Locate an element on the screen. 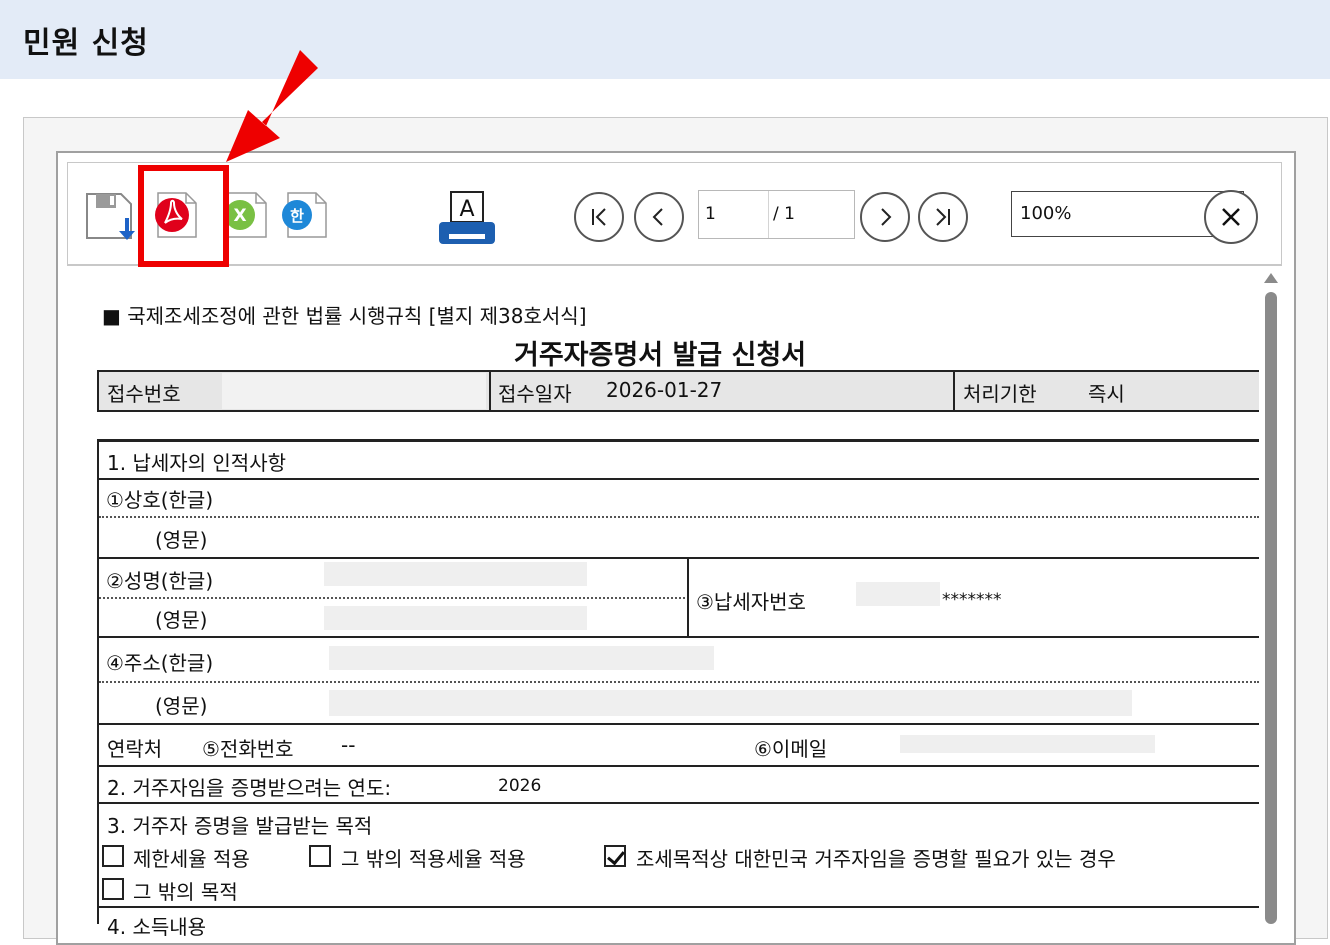 This screenshot has height=945, width=1330. page-input-divider is located at coordinates (768, 214).